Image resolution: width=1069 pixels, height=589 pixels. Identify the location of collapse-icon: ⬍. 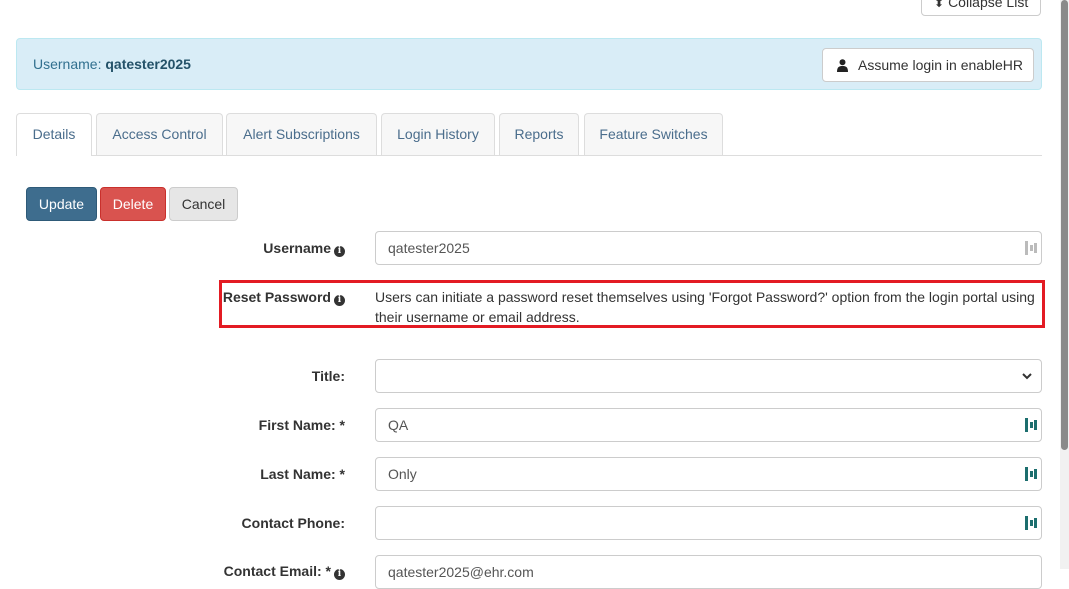
(939, 5).